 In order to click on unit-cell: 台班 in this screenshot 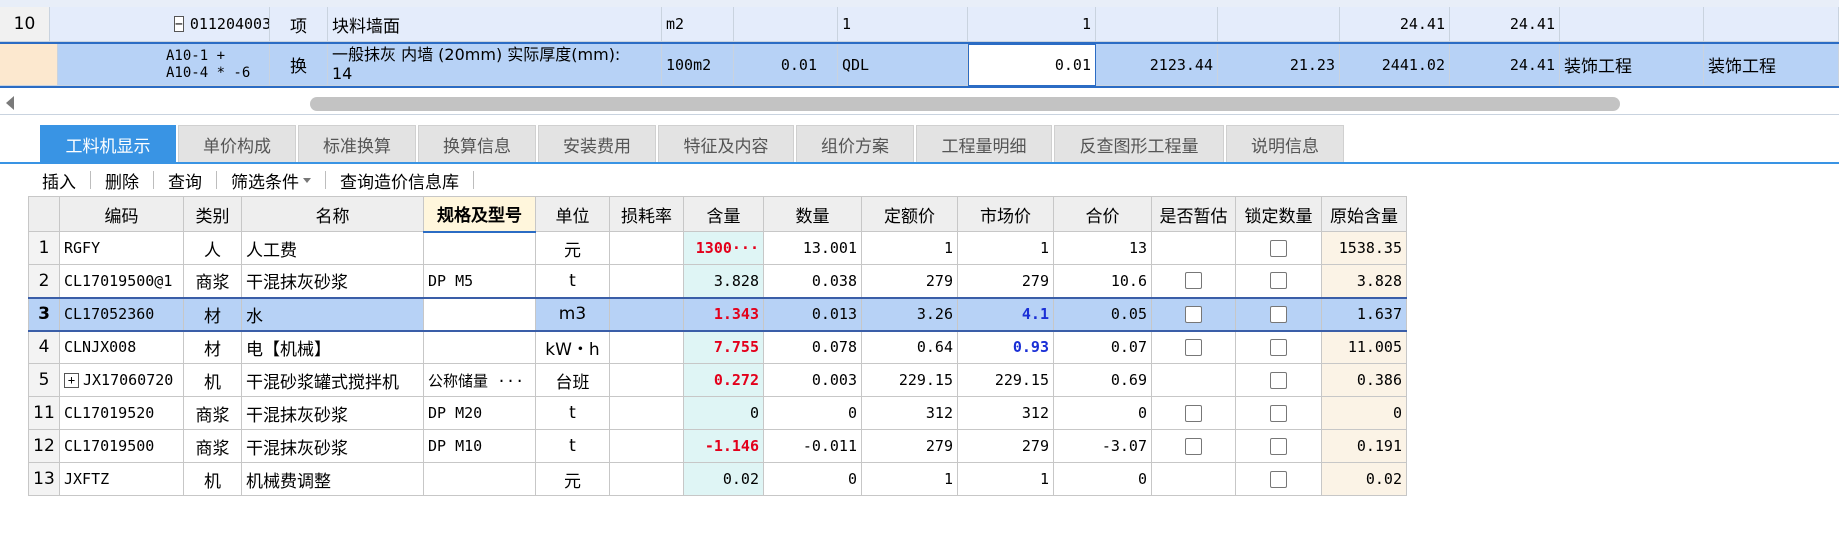, I will do `click(572, 380)`.